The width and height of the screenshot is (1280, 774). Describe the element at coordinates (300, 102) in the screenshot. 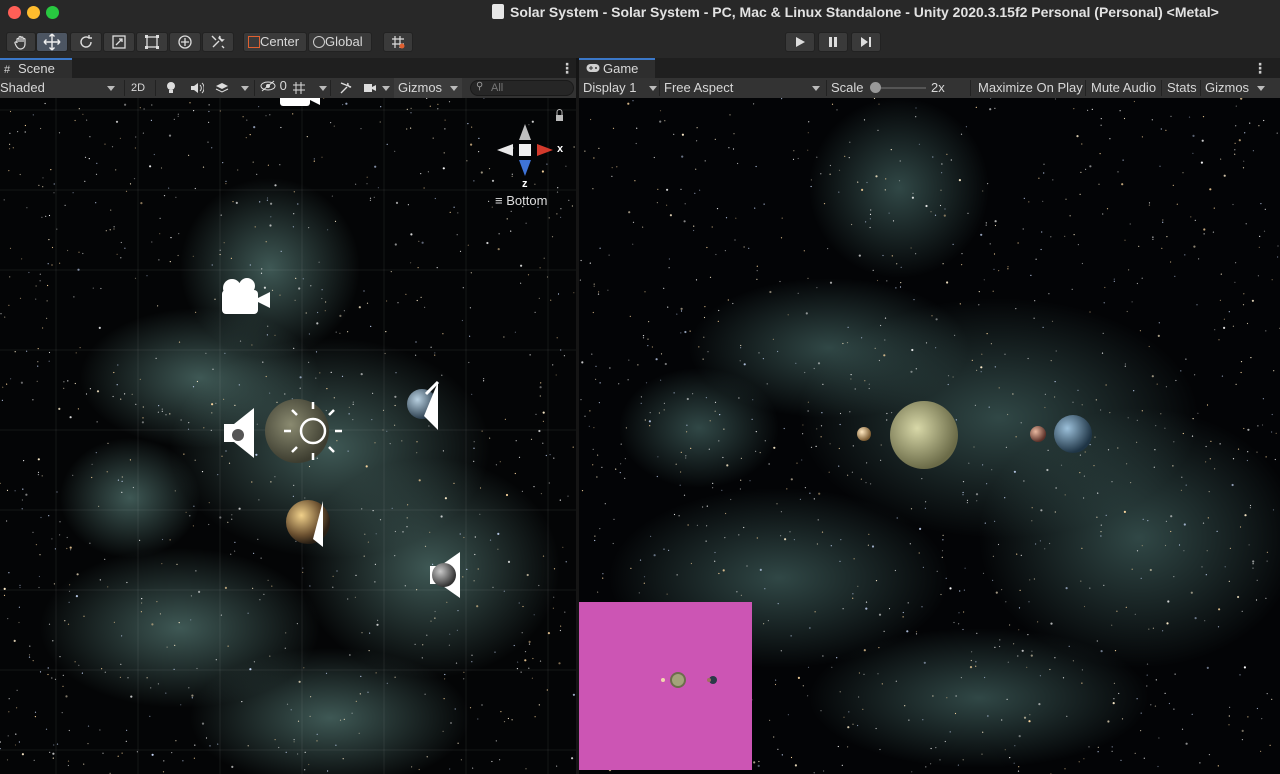

I see `camera-gizmo-icon` at that location.